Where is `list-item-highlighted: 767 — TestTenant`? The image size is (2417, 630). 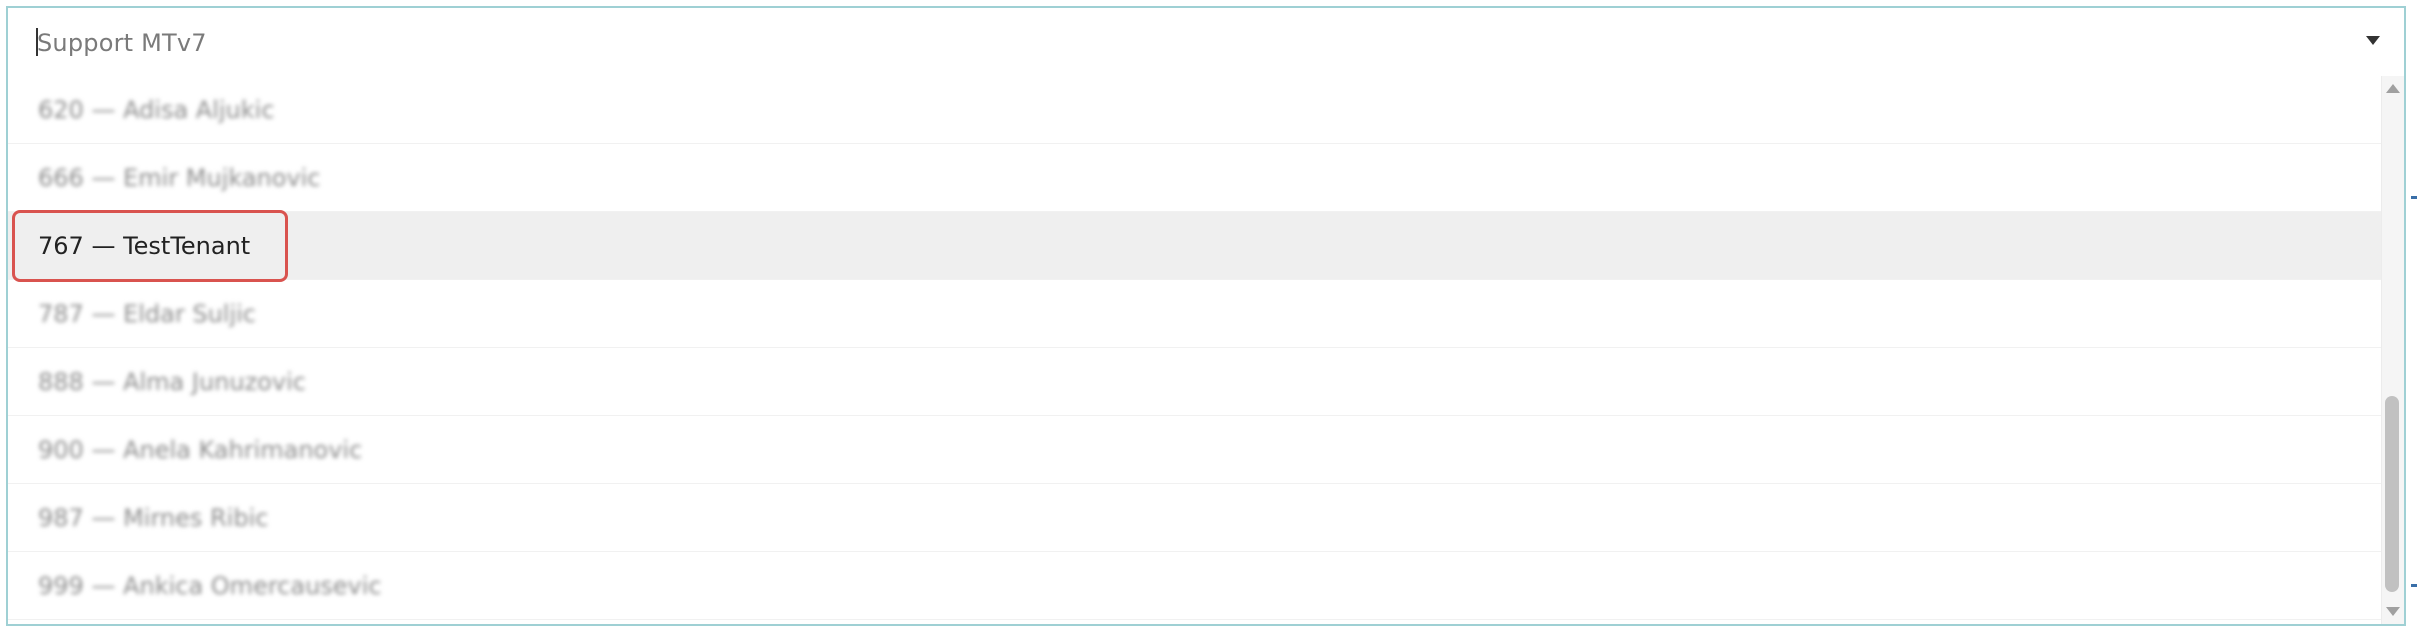
list-item-highlighted: 767 — TestTenant is located at coordinates (1197, 246).